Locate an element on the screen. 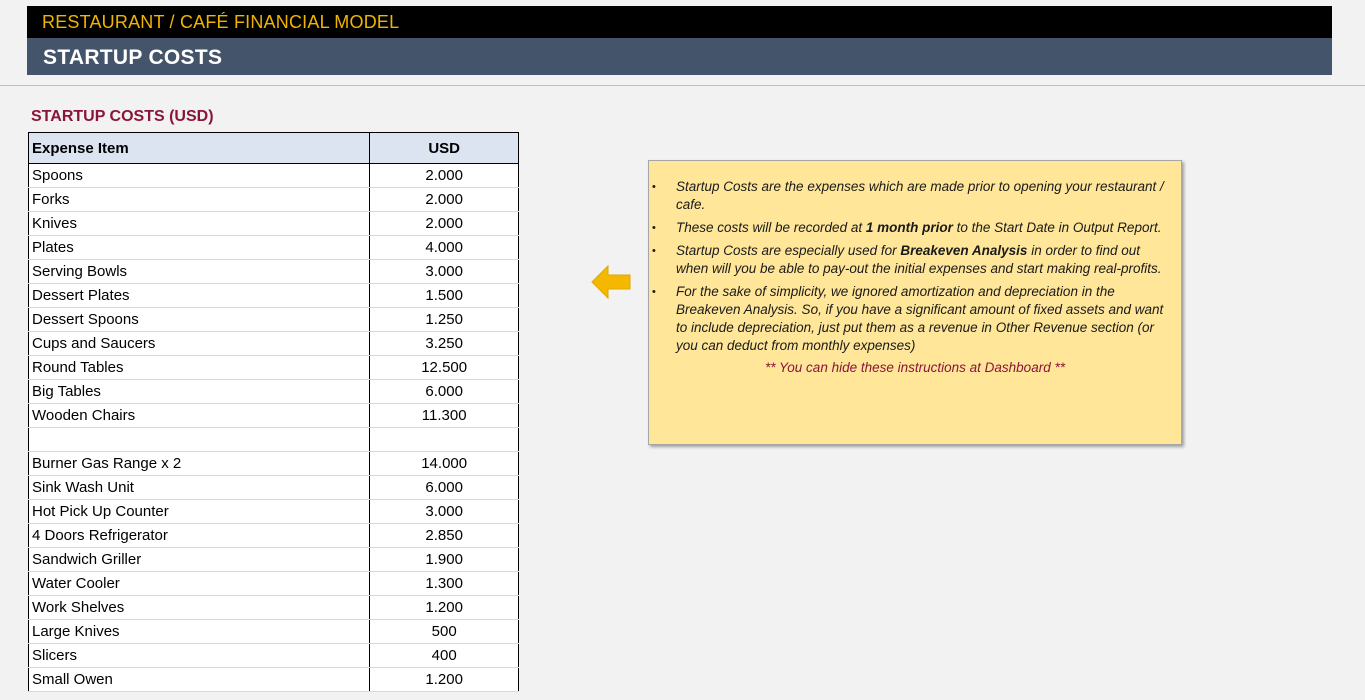 The width and height of the screenshot is (1365, 700). table-header-row: Expense Item USD is located at coordinates (273, 148).